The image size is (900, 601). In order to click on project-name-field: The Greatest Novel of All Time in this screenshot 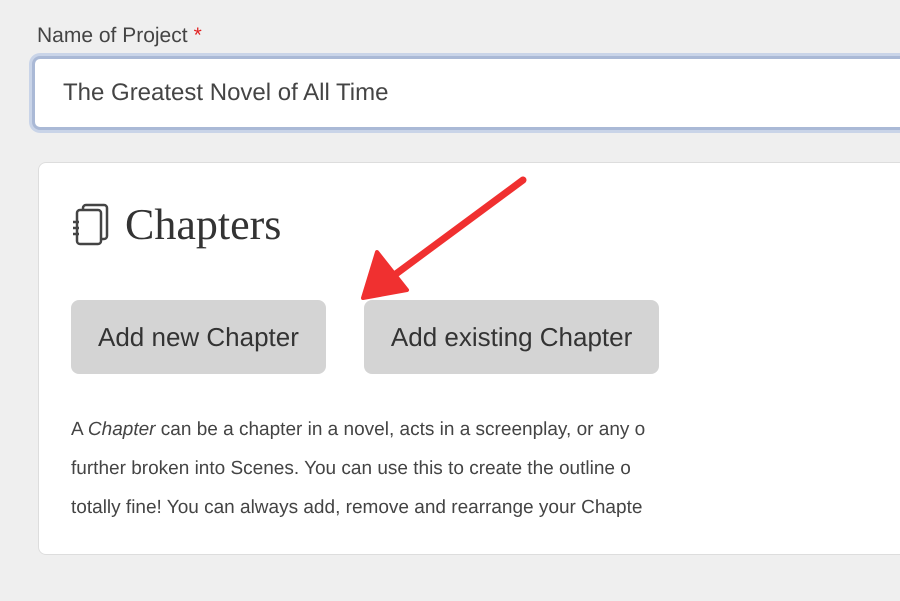, I will do `click(466, 93)`.